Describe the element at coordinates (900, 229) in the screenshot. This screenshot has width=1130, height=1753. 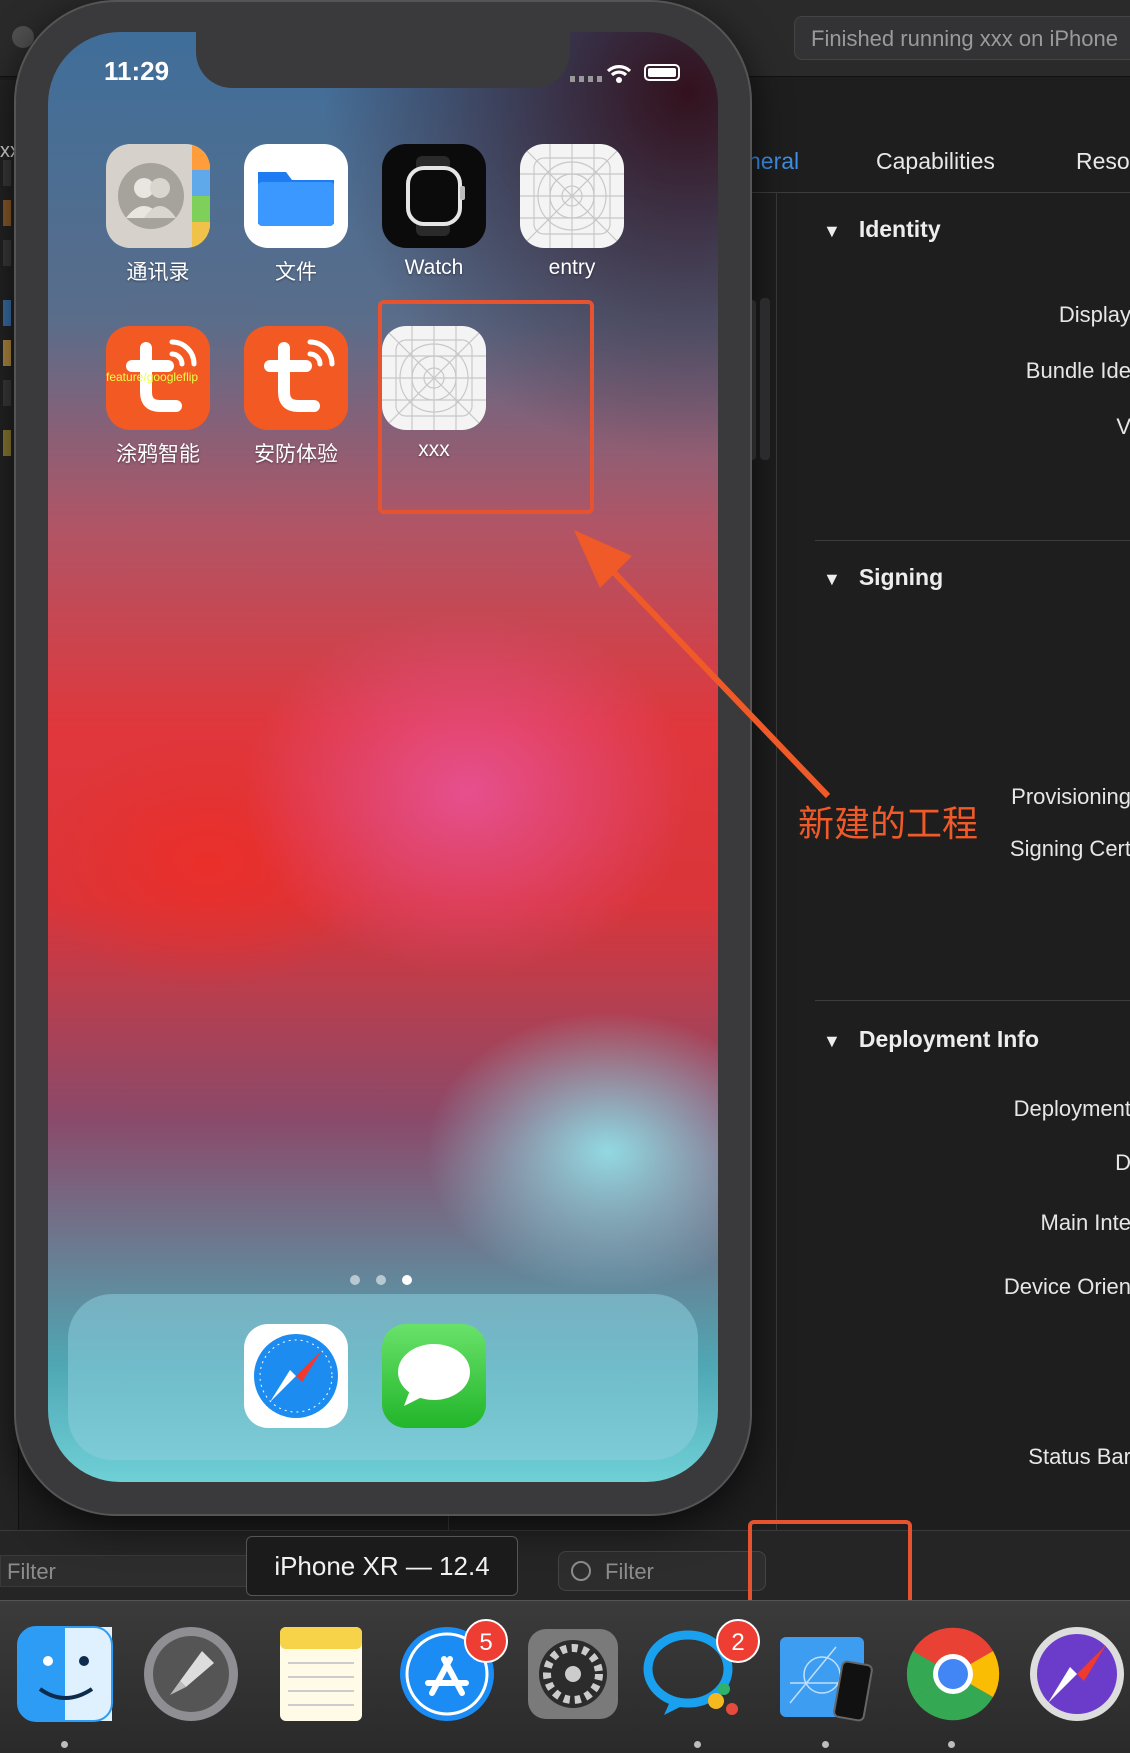
I see `identity-section-title: Identity` at that location.